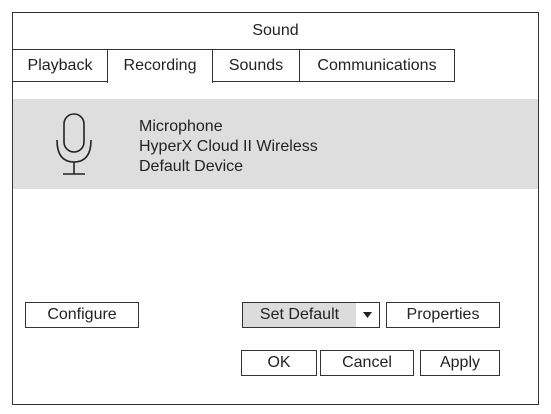 The height and width of the screenshot is (414, 551). Describe the element at coordinates (74, 144) in the screenshot. I see `microphone-icon` at that location.